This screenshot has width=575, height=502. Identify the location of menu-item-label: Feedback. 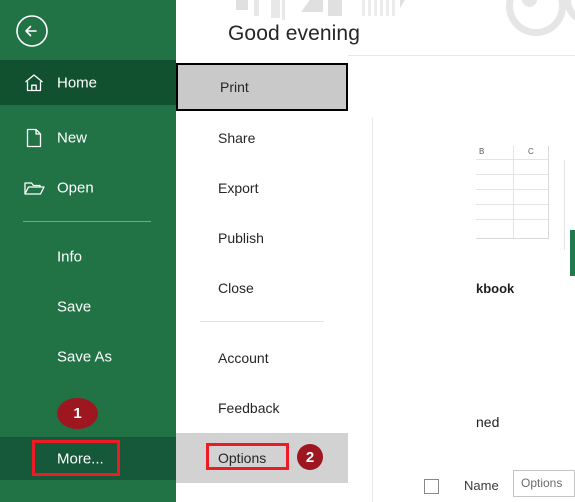
(249, 408).